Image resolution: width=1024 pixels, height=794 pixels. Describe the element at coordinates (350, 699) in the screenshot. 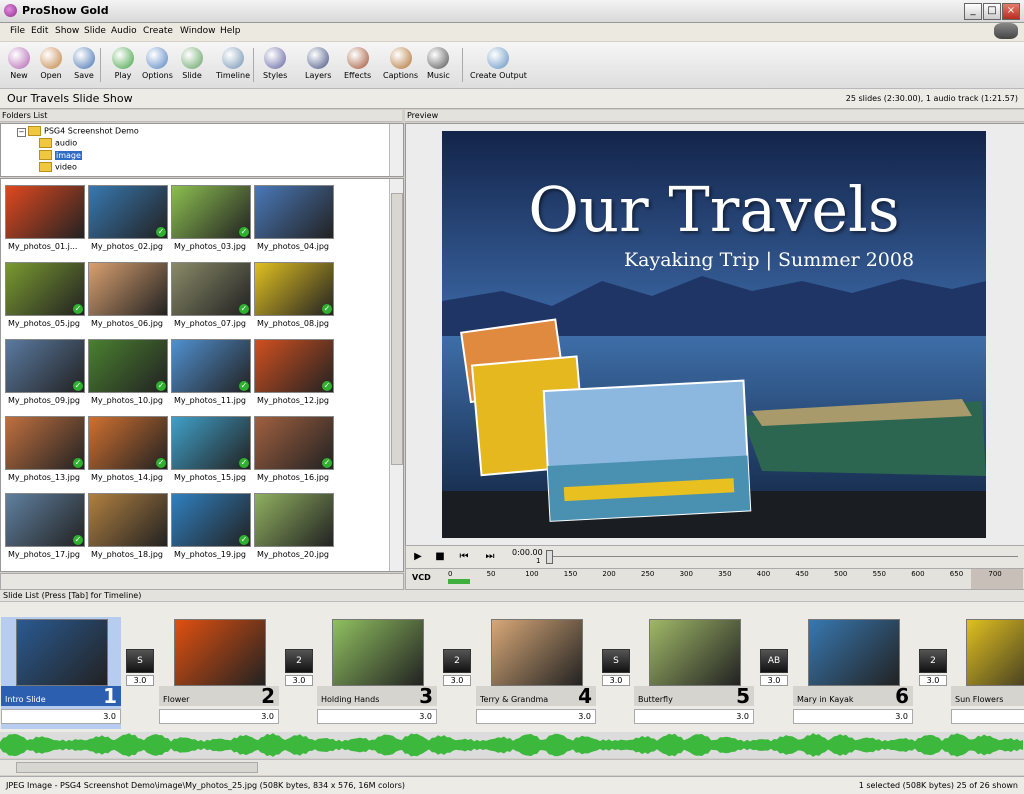

I see `slide-name: Holding Hands` at that location.